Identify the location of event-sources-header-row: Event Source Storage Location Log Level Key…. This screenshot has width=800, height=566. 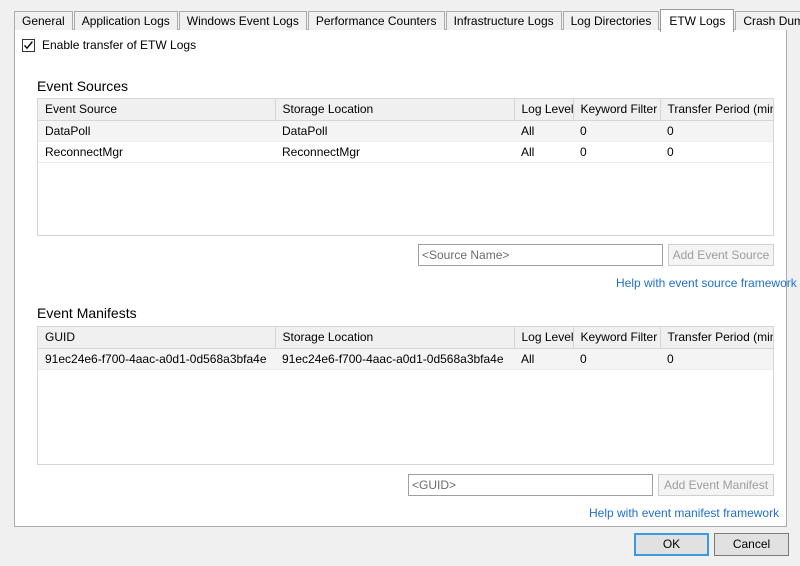
(405, 110).